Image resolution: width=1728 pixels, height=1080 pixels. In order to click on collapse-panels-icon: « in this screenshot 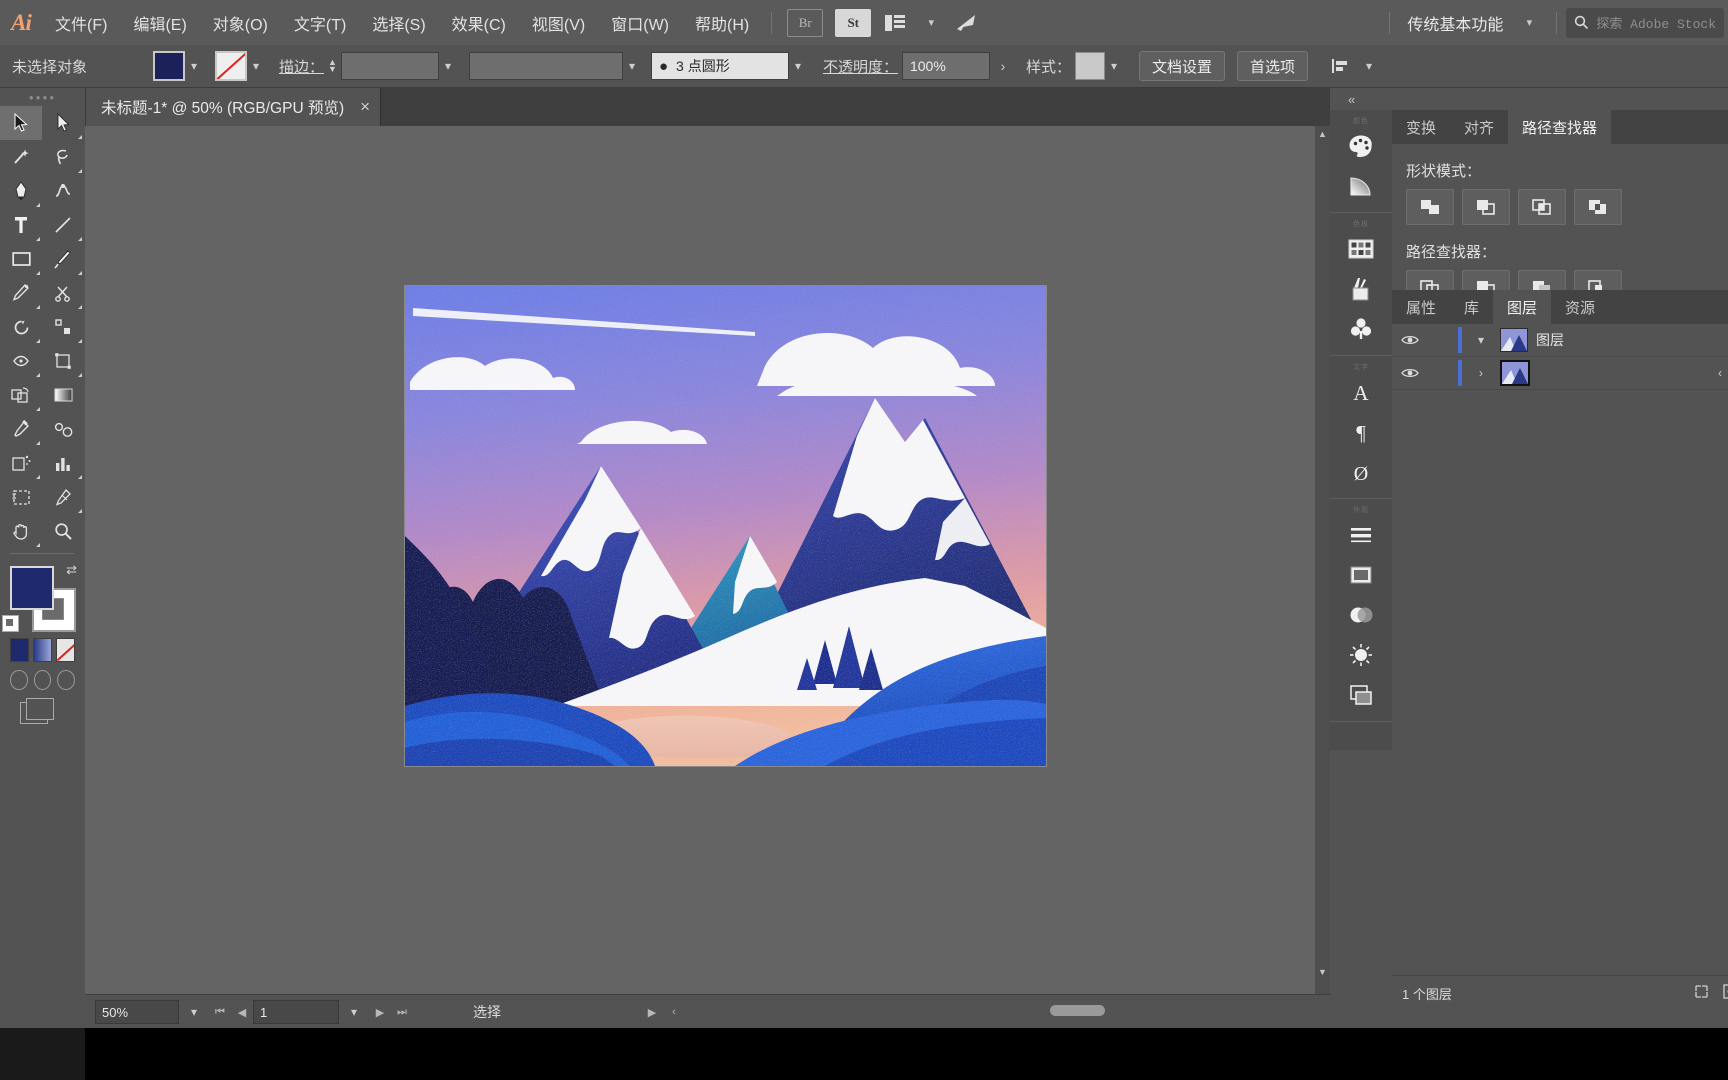, I will do `click(1529, 99)`.